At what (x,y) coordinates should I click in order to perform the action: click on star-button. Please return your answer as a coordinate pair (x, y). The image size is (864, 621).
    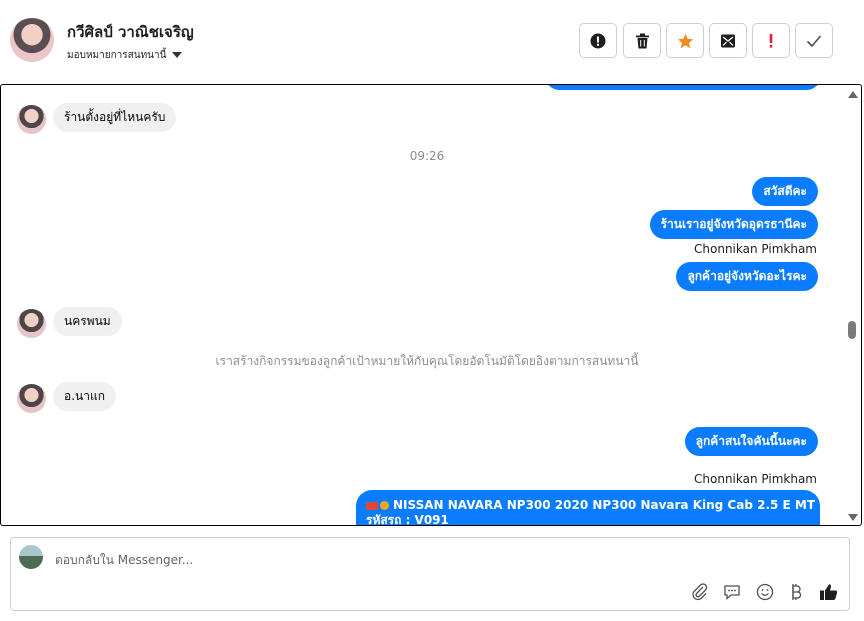
    Looking at the image, I should click on (685, 40).